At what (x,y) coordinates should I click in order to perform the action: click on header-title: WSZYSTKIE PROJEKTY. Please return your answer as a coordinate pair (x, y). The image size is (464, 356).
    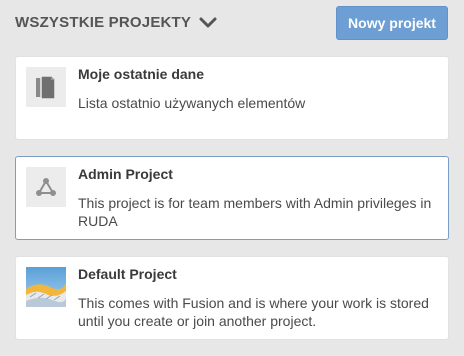
    Looking at the image, I should click on (103, 22).